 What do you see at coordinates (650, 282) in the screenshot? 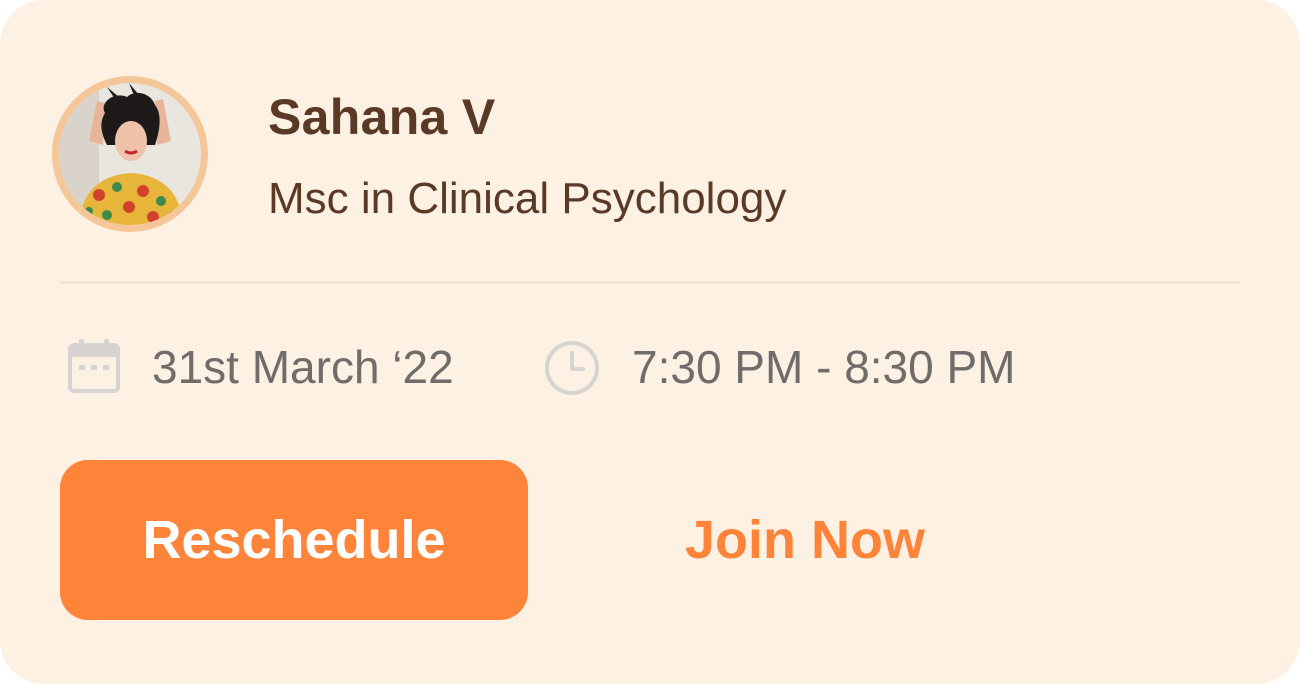
I see `divider` at bounding box center [650, 282].